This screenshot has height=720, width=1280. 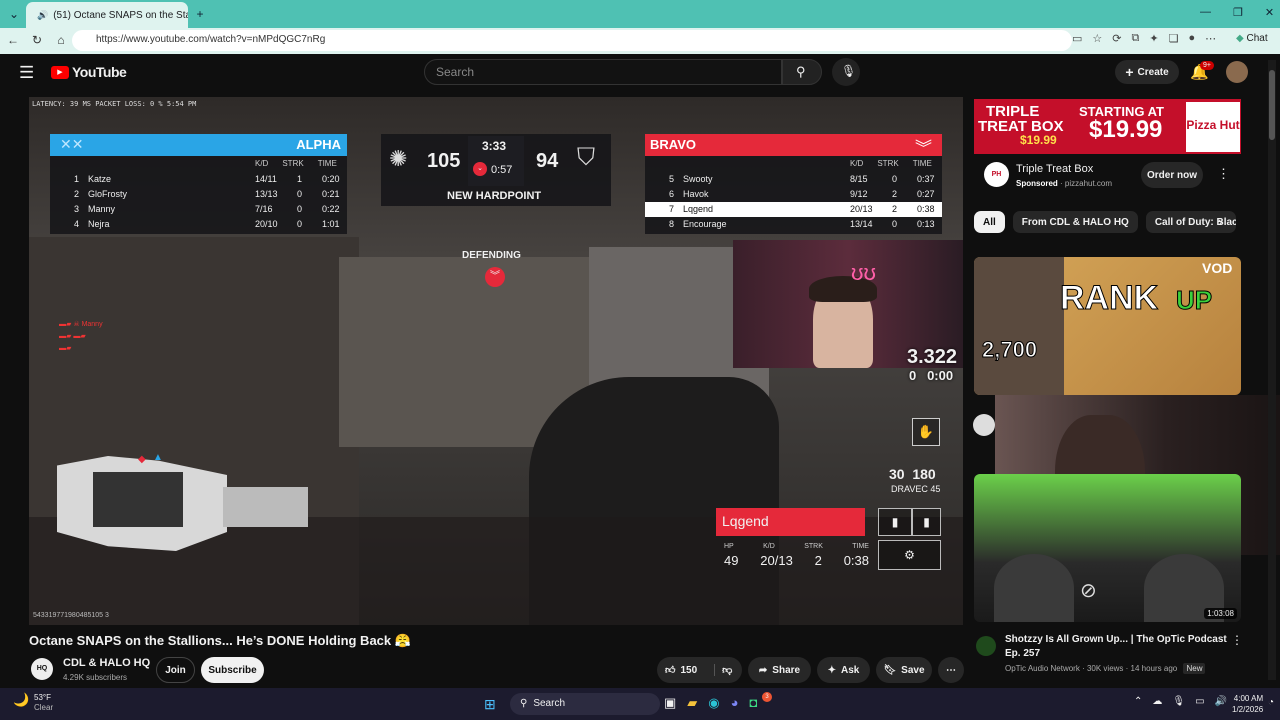 I want to click on join-button: Join, so click(x=175, y=670).